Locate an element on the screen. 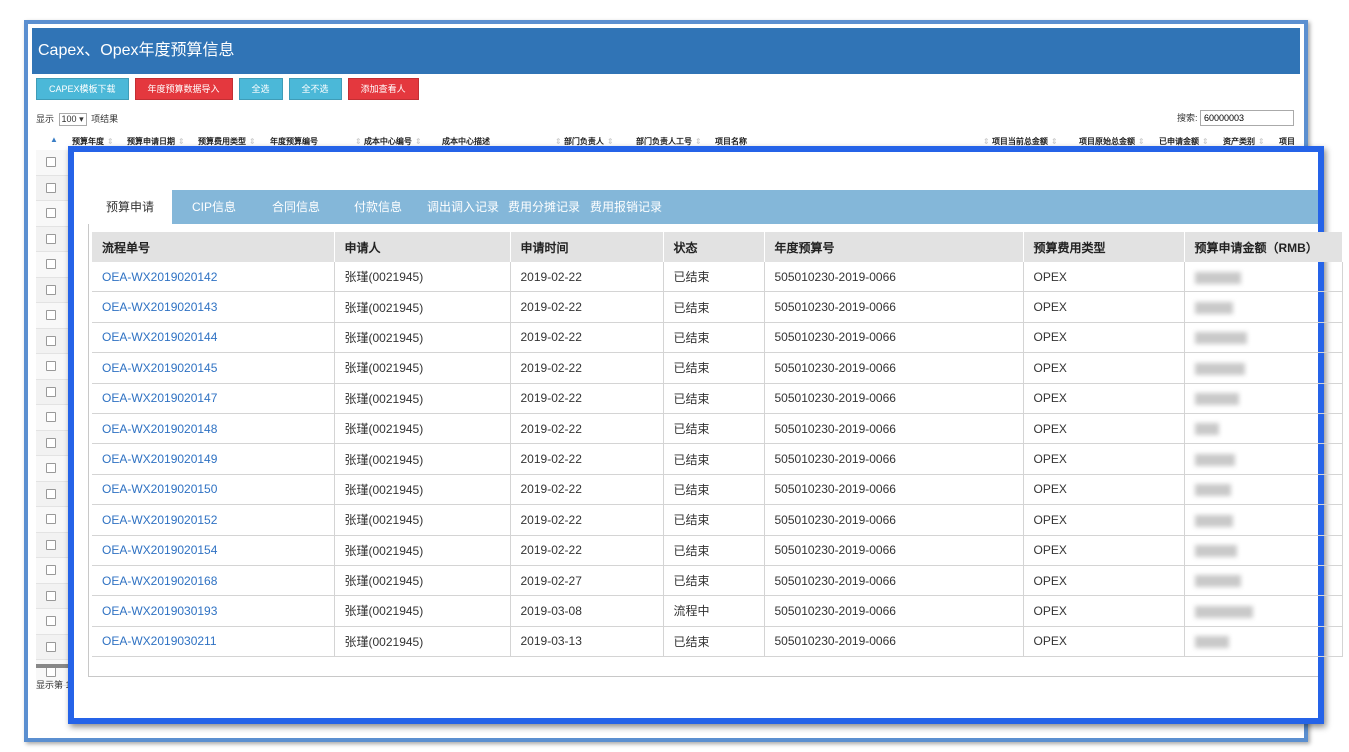  page-size-select: 100 ▾ is located at coordinates (72, 119).